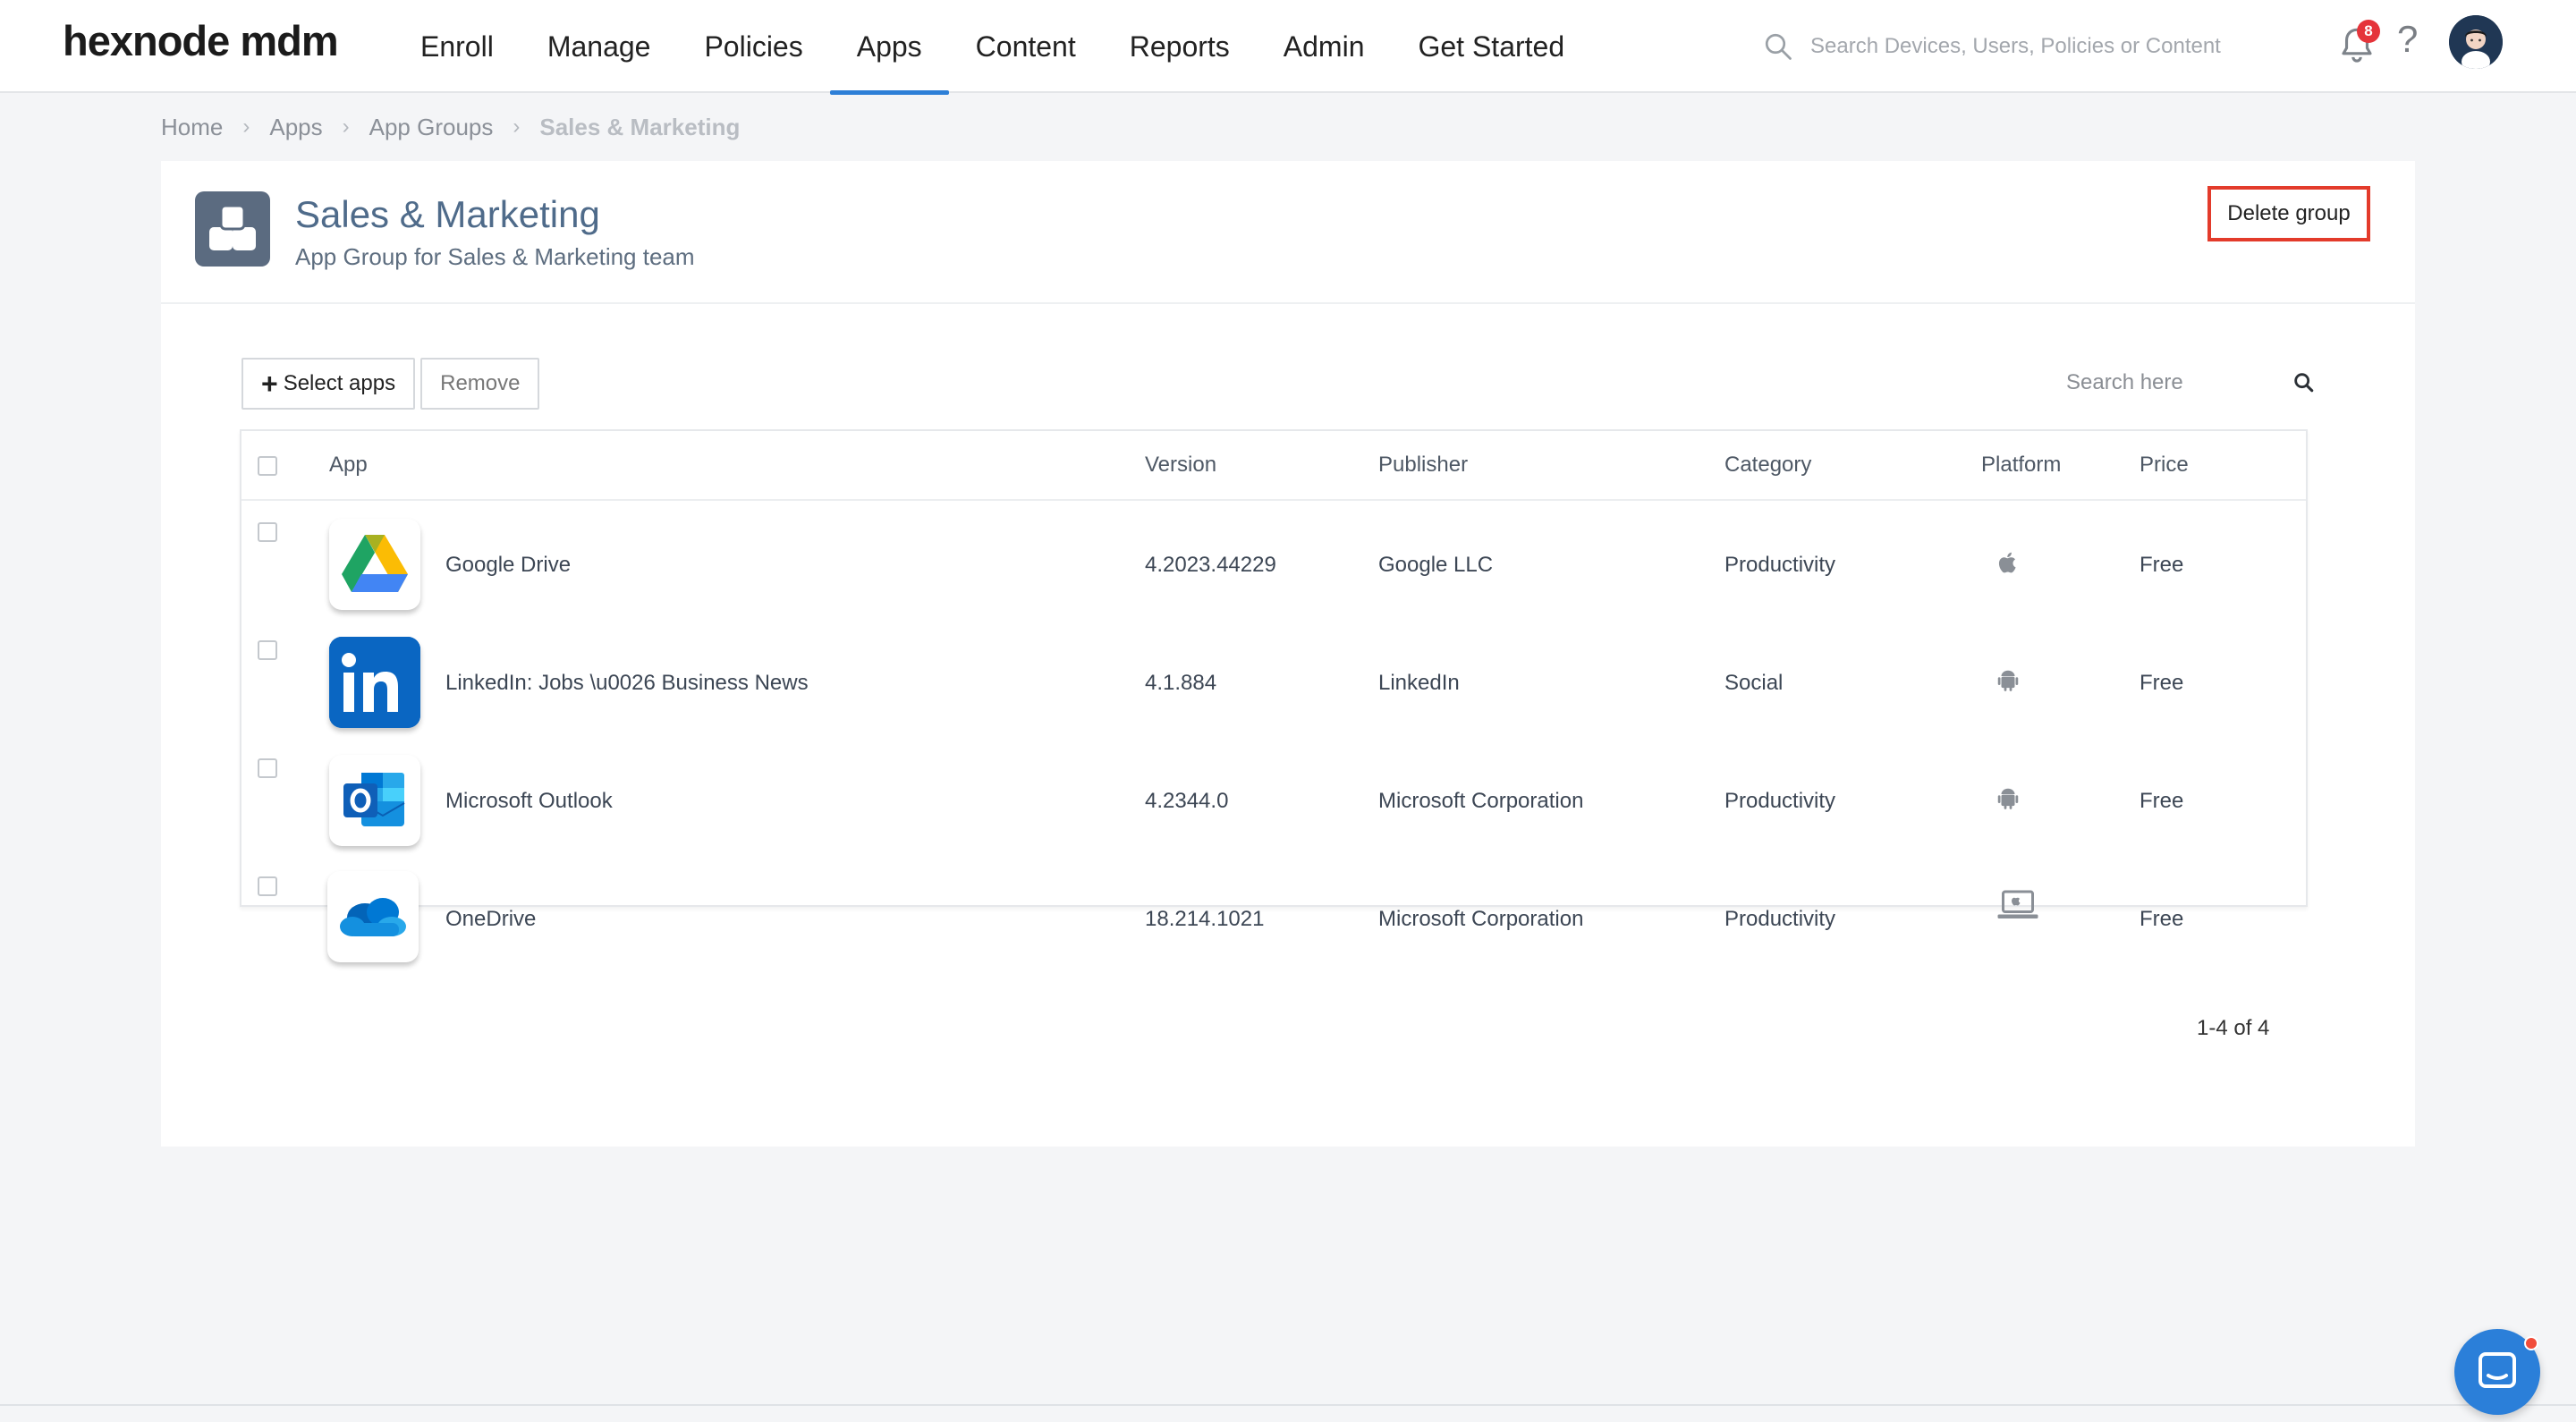  I want to click on apple-icon, so click(2007, 562).